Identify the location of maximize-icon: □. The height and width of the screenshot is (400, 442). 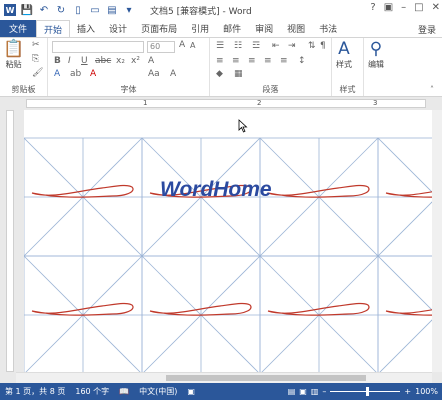
(418, 7).